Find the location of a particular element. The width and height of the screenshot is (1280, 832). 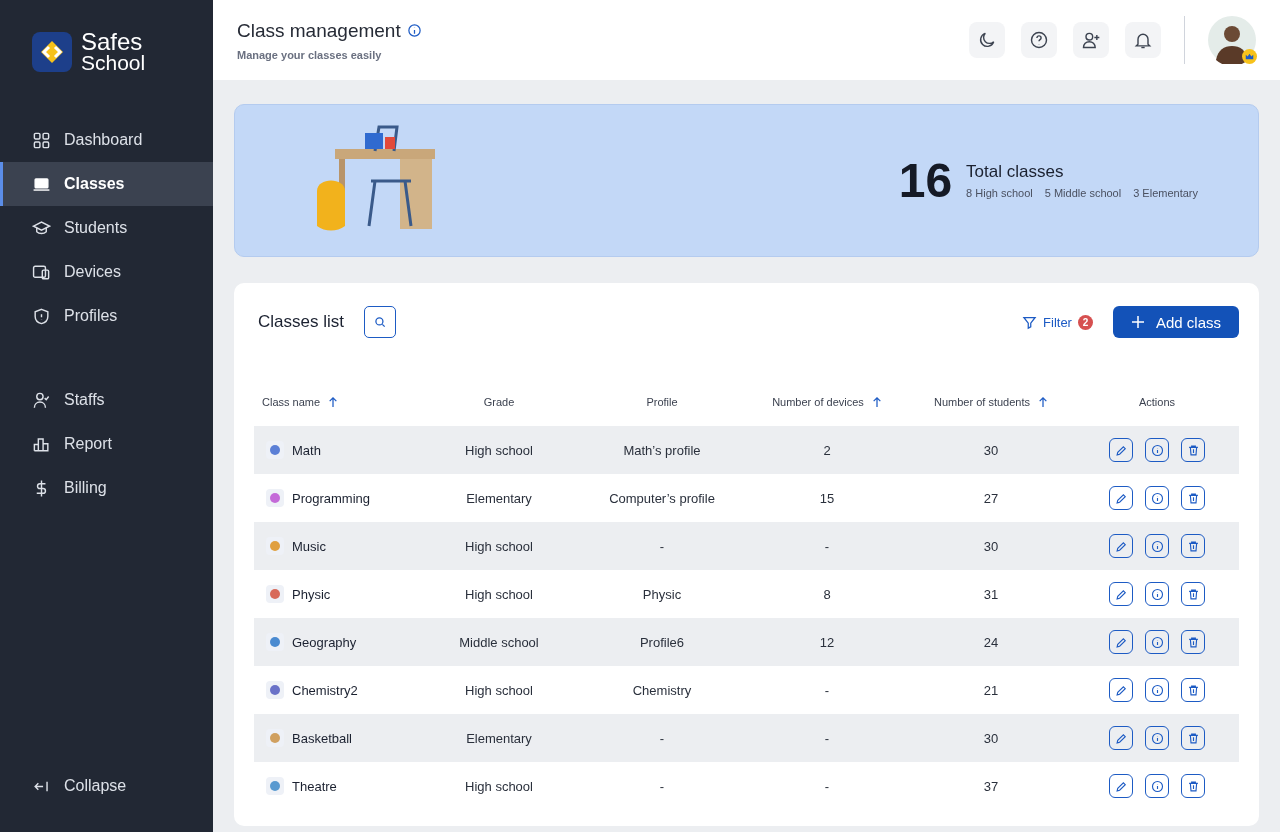

table-cell: 27 is located at coordinates (991, 498).